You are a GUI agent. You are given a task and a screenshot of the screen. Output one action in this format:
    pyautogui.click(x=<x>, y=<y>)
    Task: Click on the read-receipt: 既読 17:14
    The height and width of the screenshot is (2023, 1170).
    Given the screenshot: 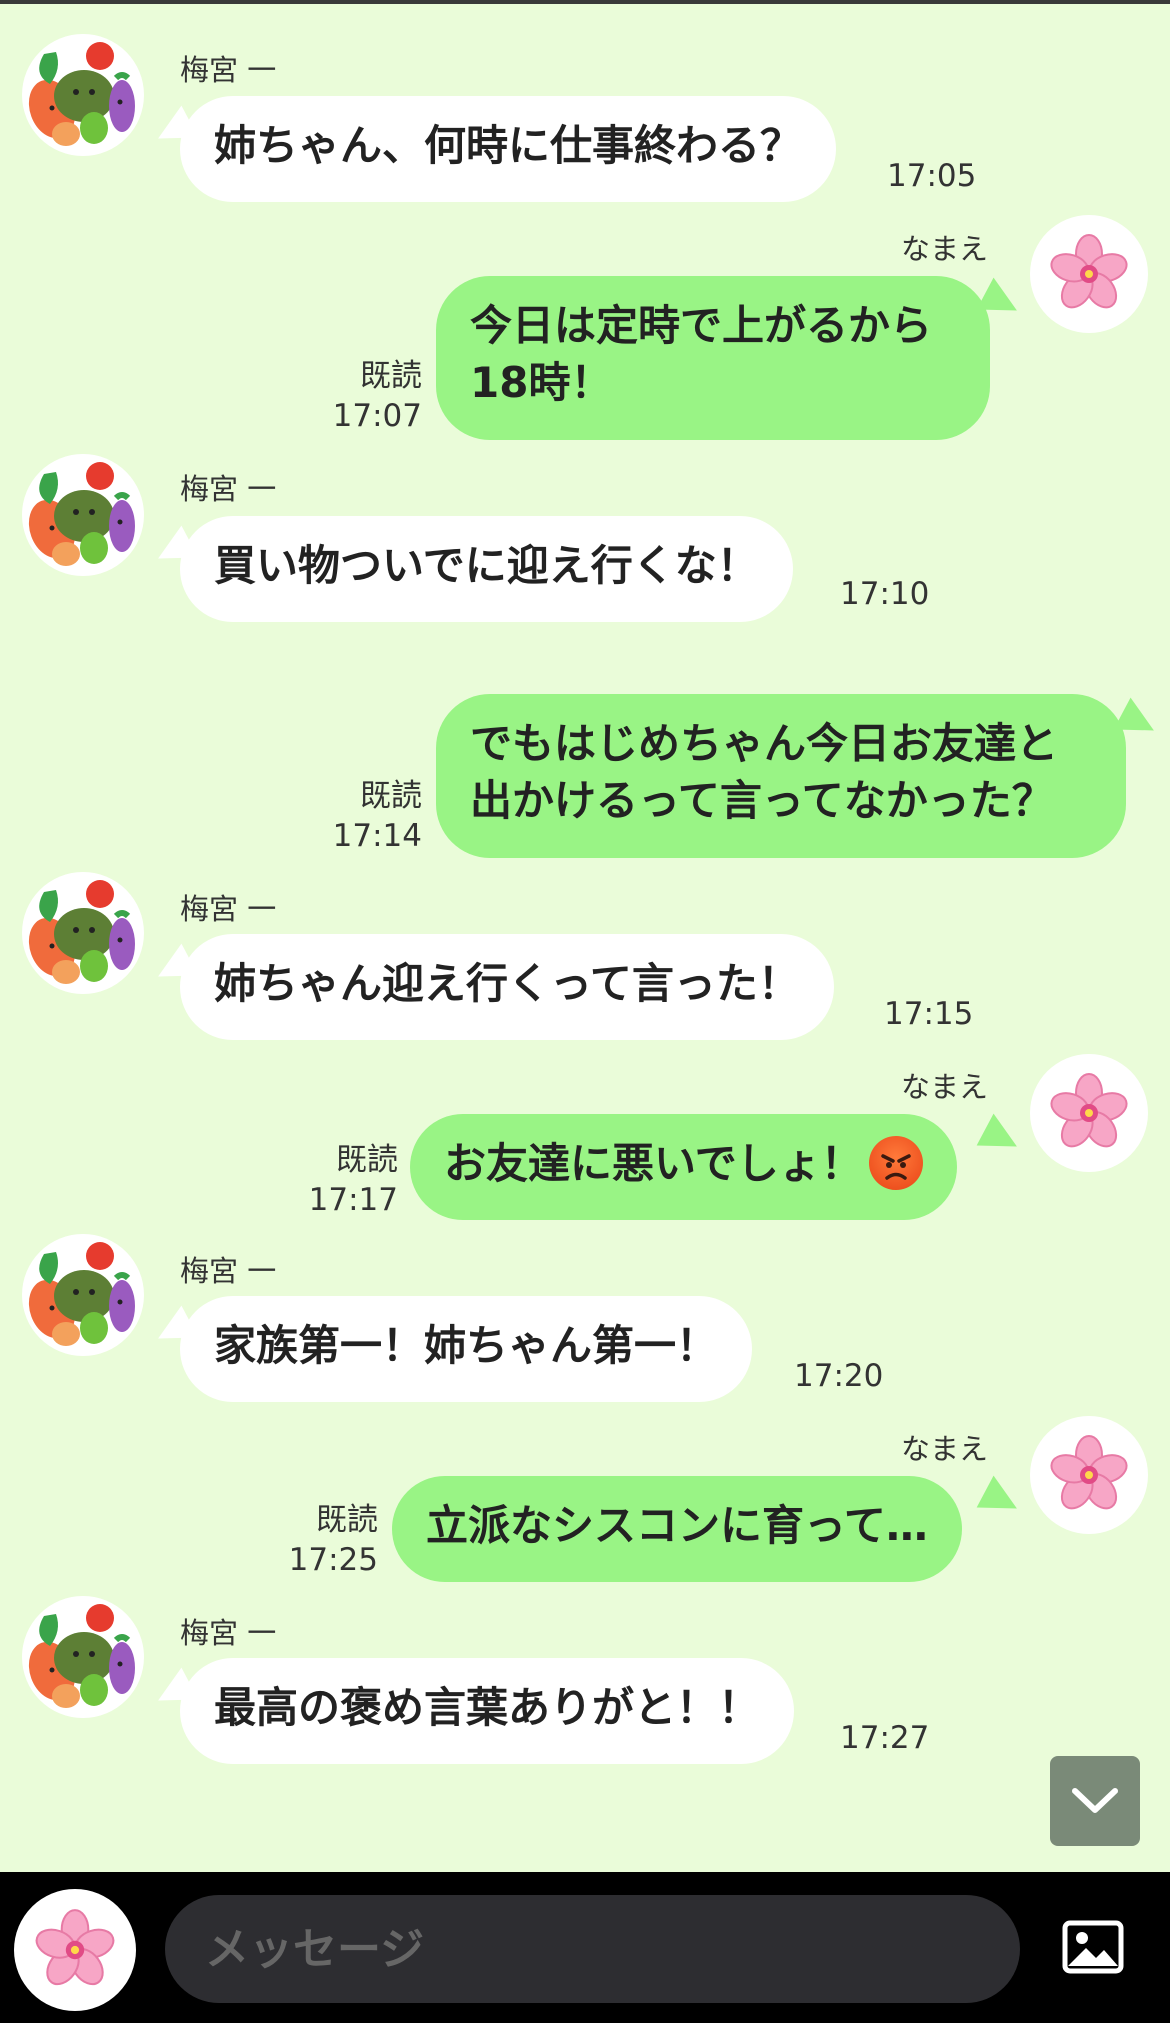 What is the action you would take?
    pyautogui.click(x=361, y=816)
    